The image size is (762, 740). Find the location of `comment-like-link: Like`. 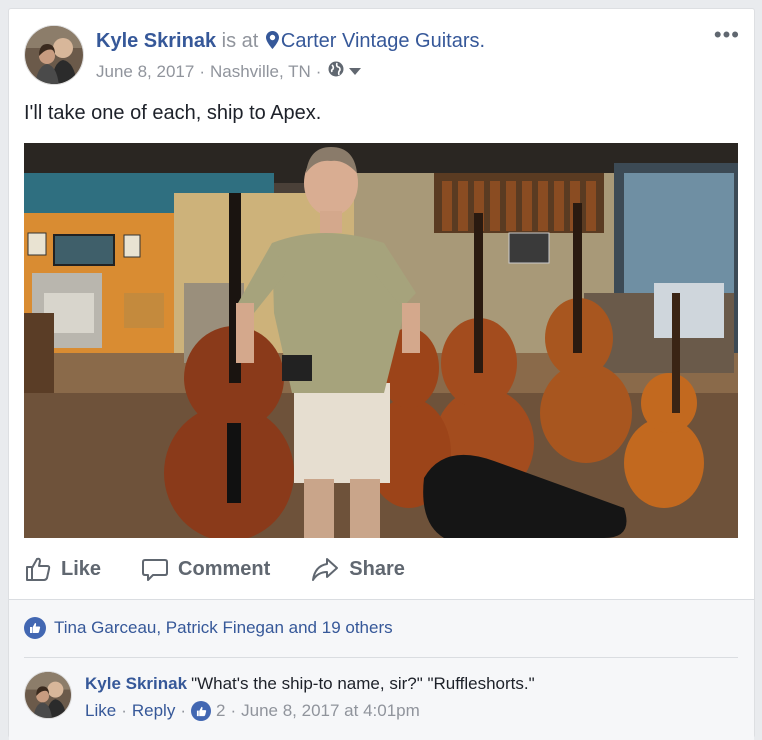

comment-like-link: Like is located at coordinates (100, 711).